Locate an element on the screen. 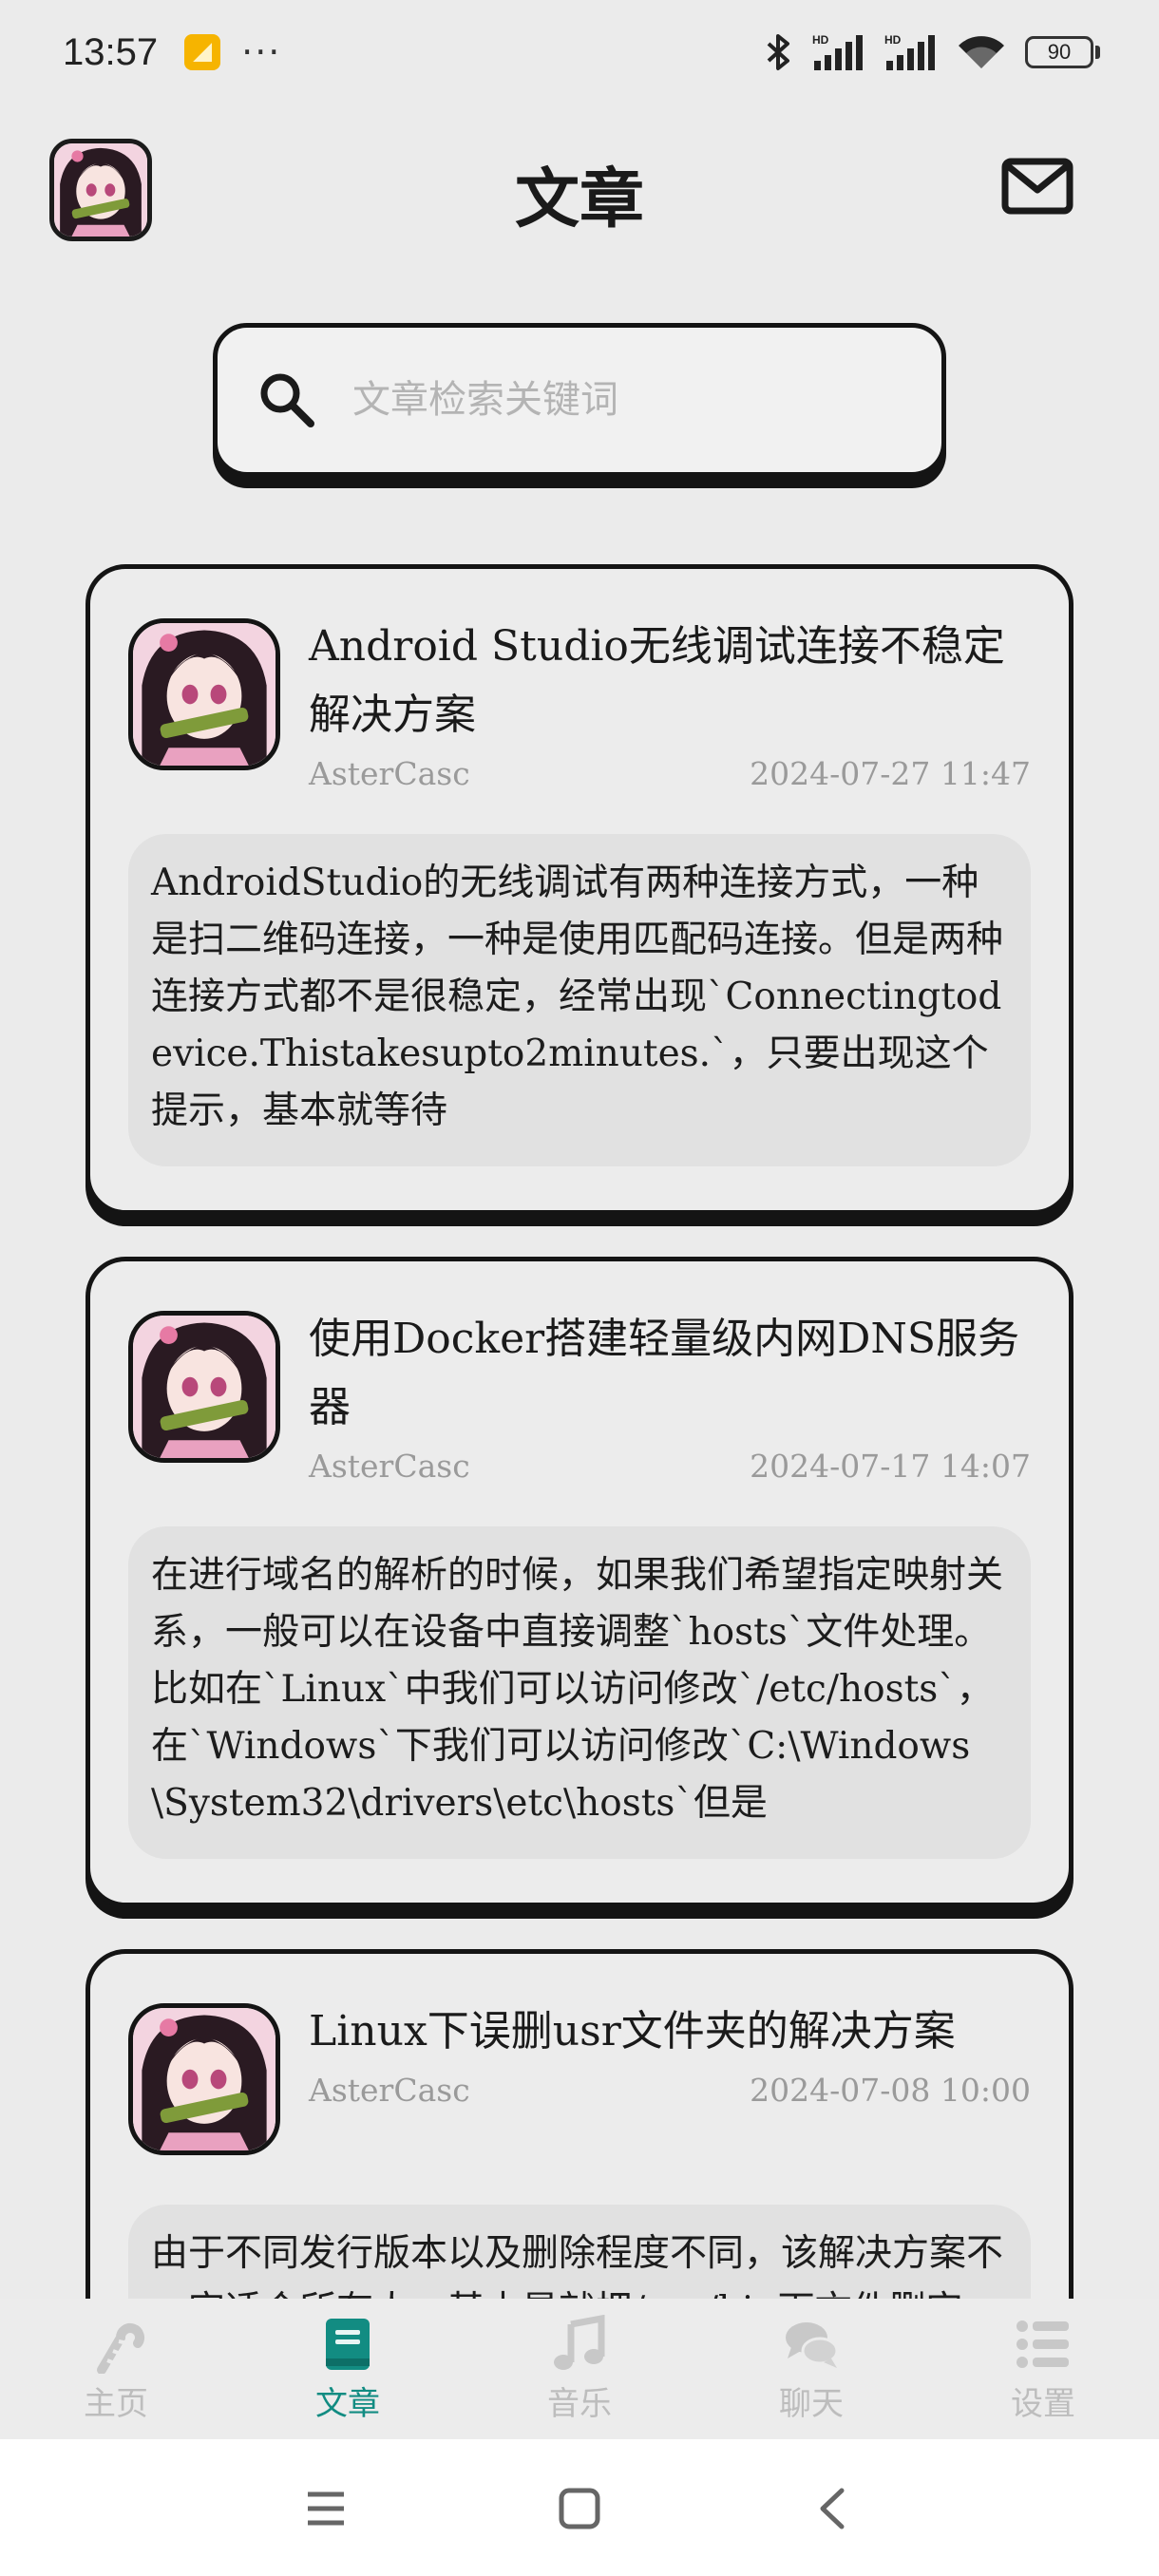 This screenshot has width=1159, height=2576. bluetooth-icon is located at coordinates (779, 52).